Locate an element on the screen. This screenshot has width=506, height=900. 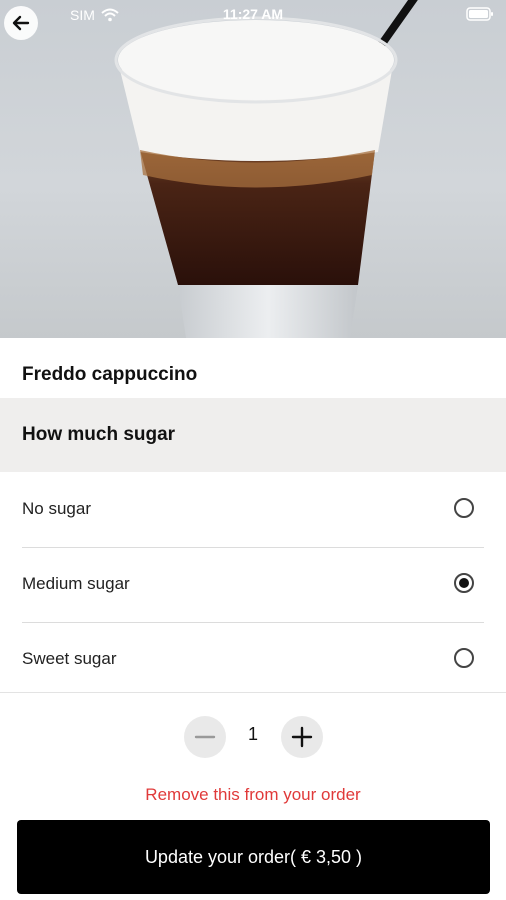
product-title: Freddo cappuccino is located at coordinates (110, 374).